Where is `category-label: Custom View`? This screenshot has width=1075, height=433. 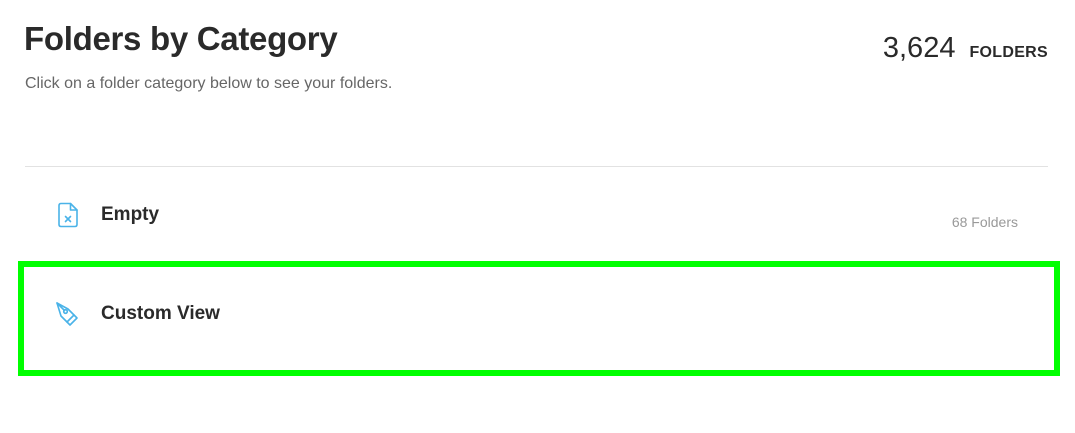 category-label: Custom View is located at coordinates (160, 313).